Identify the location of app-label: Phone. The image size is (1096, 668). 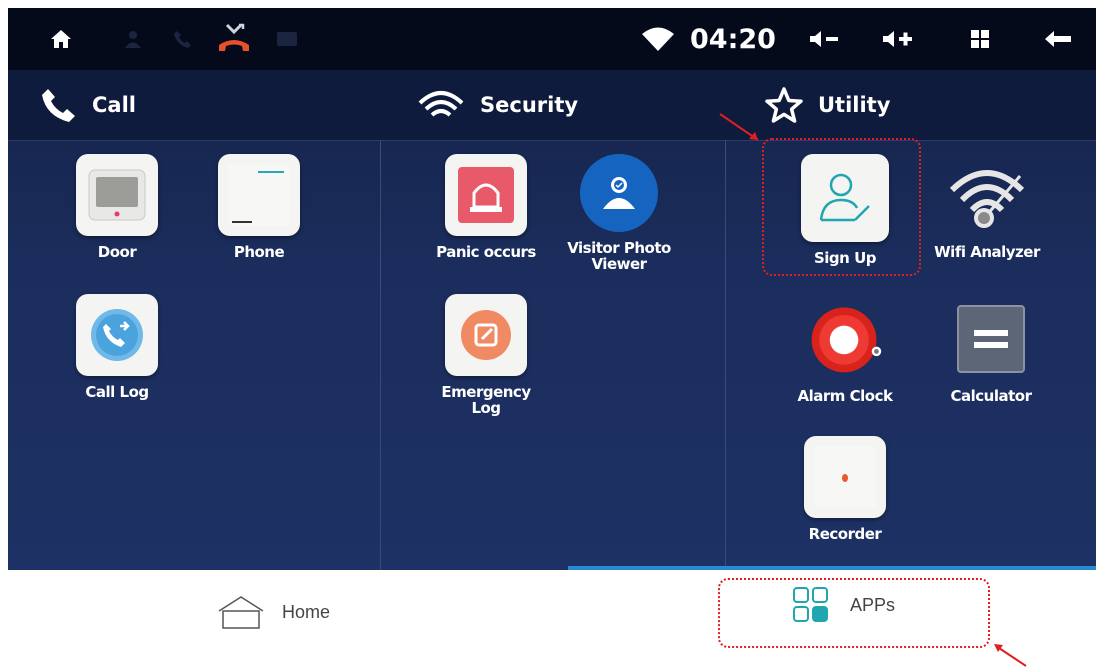
(259, 252).